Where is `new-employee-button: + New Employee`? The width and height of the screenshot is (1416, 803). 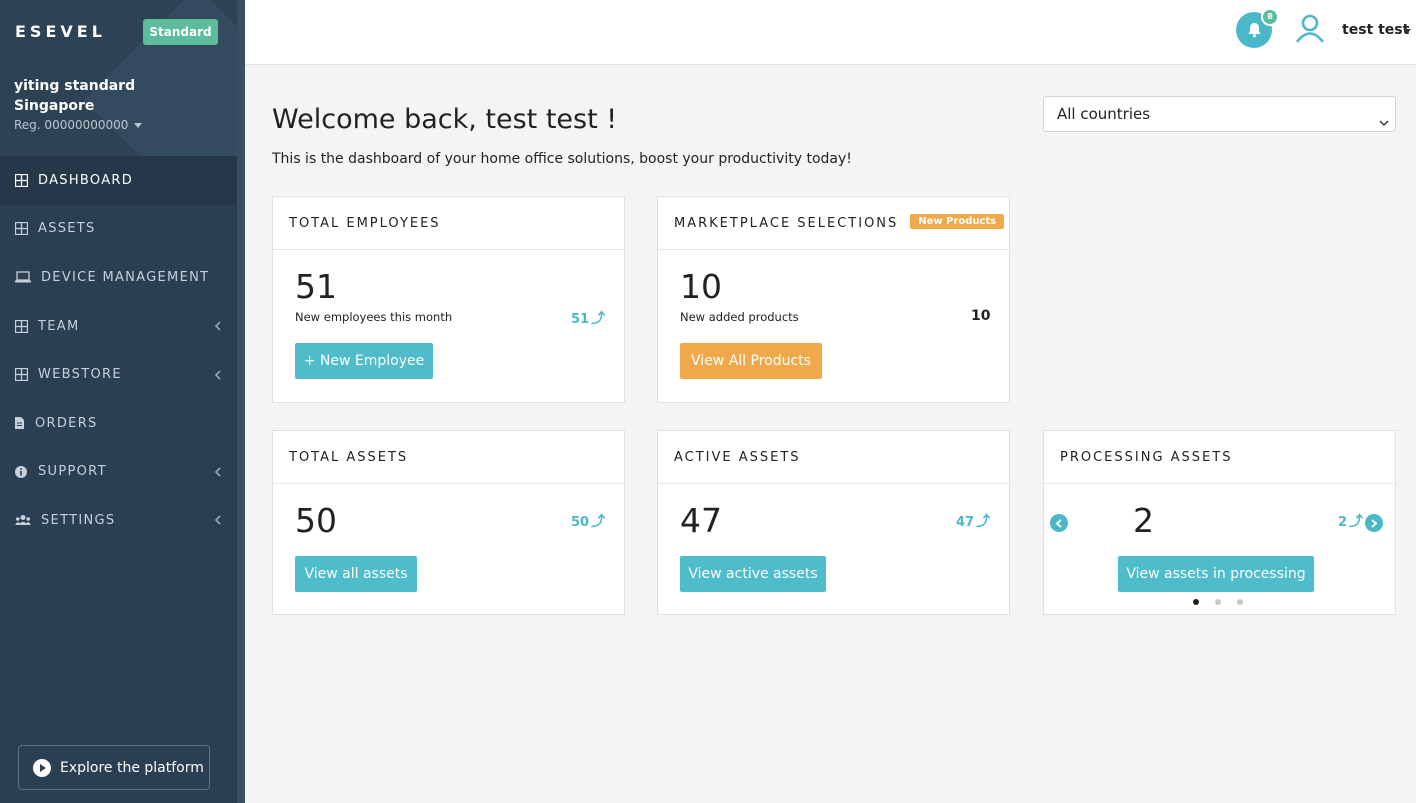
new-employee-button: + New Employee is located at coordinates (364, 361).